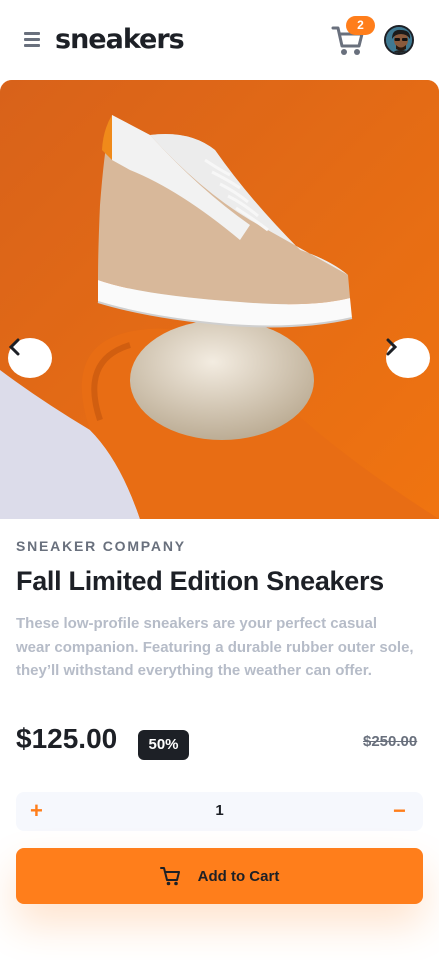 The width and height of the screenshot is (439, 960). I want to click on top-header: sneakers 2, so click(219, 40).